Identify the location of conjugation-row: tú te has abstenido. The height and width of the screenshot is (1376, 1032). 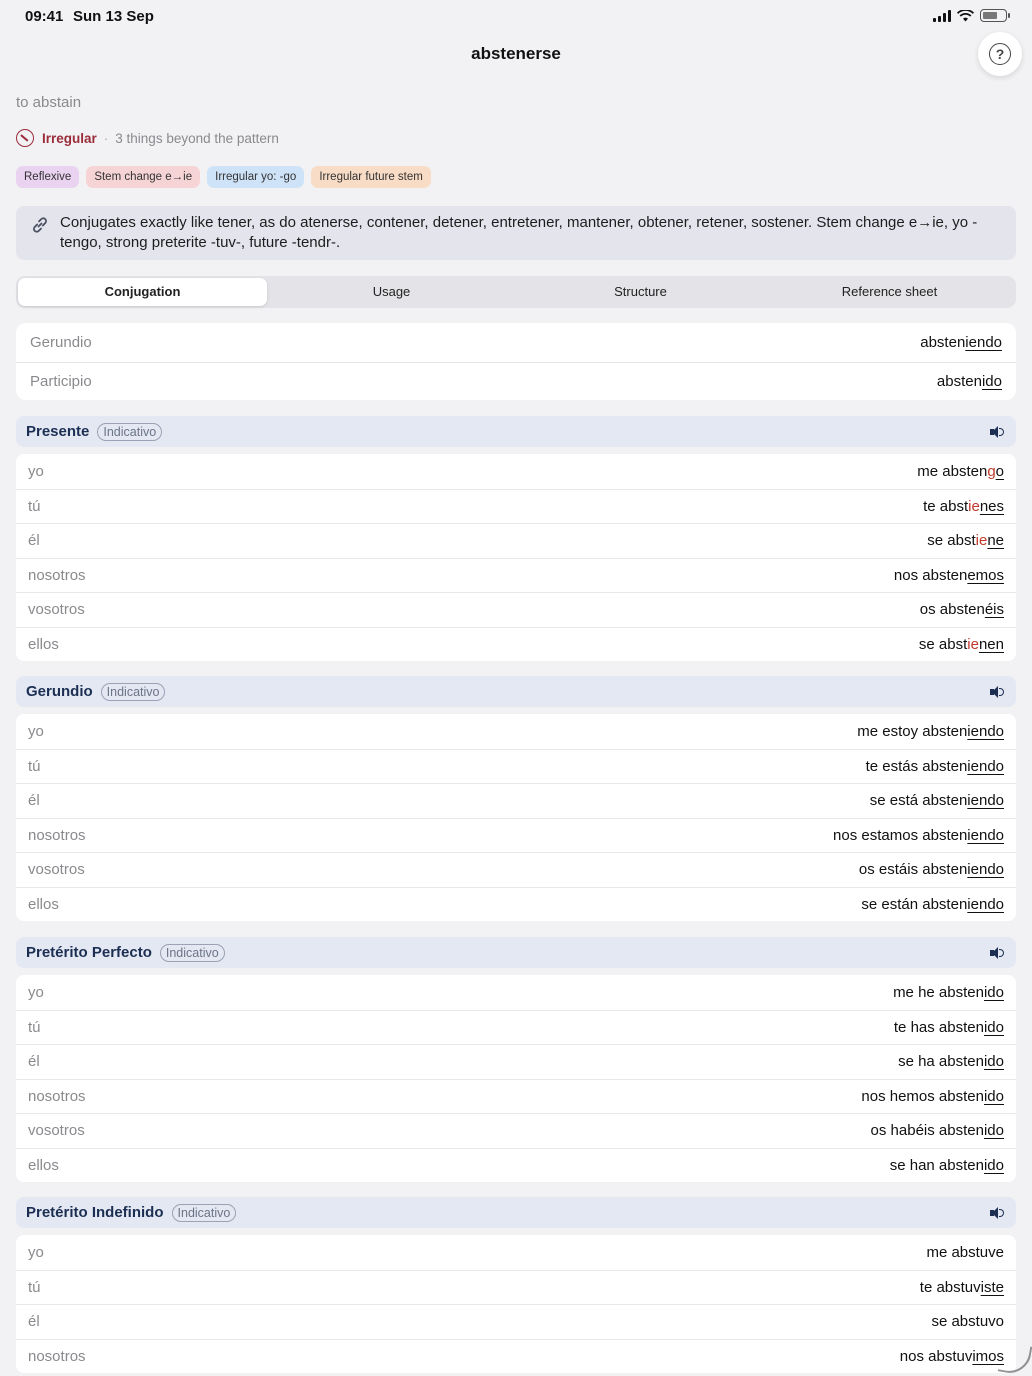
(516, 1027).